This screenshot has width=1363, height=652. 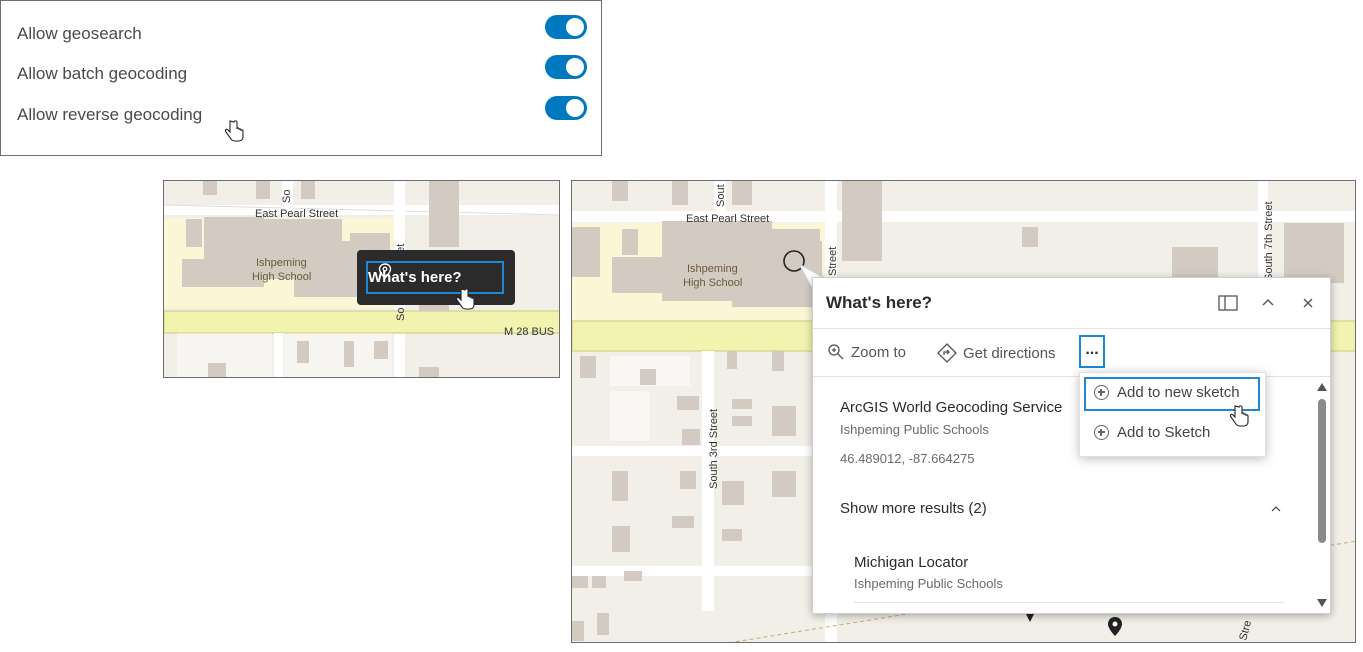 What do you see at coordinates (907, 458) in the screenshot?
I see `result-coordinates: 46.489012, -87.664275` at bounding box center [907, 458].